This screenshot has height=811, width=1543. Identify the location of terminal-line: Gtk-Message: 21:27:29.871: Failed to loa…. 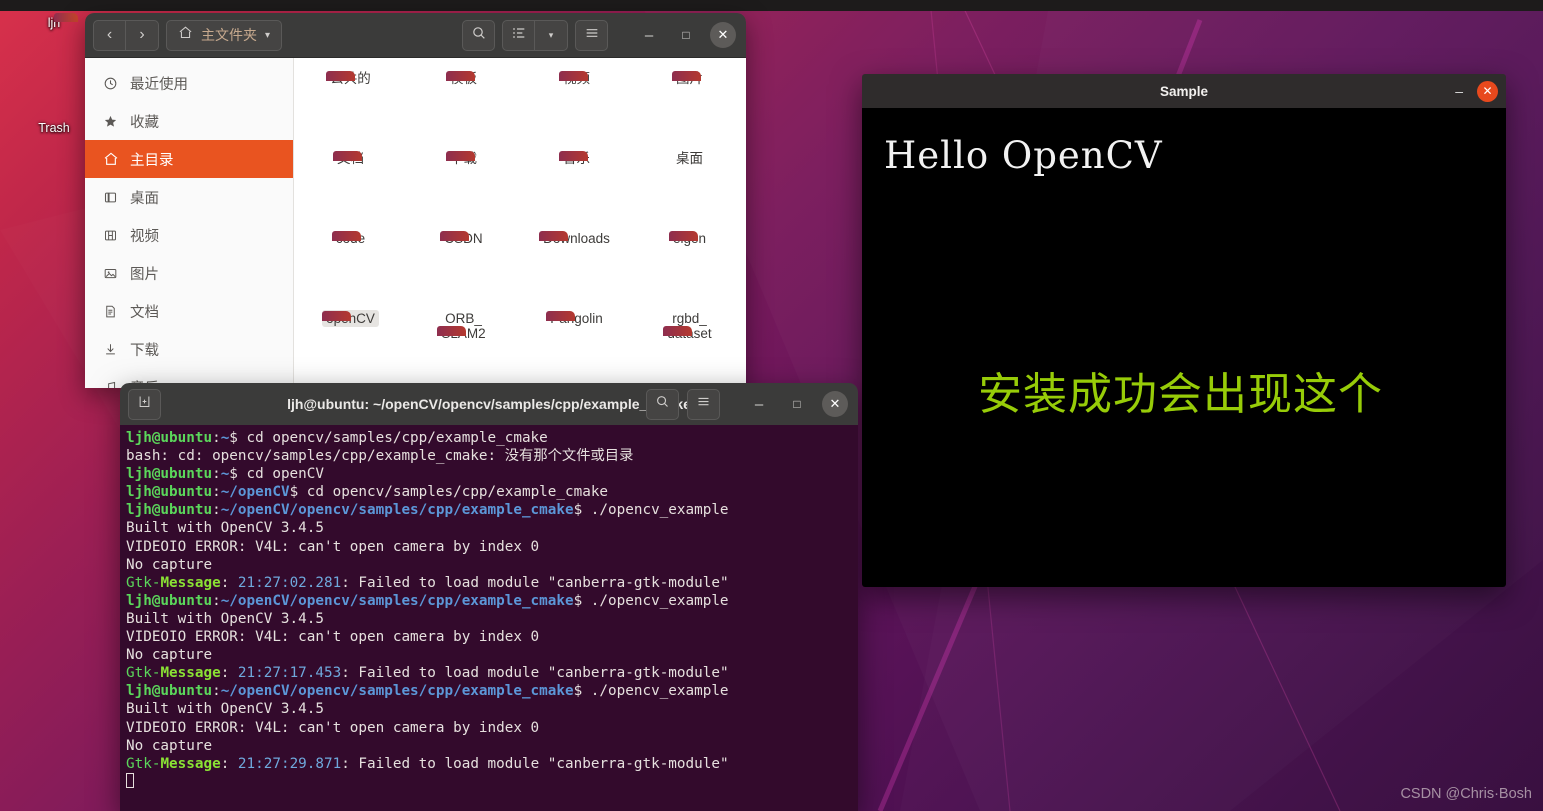
(427, 763).